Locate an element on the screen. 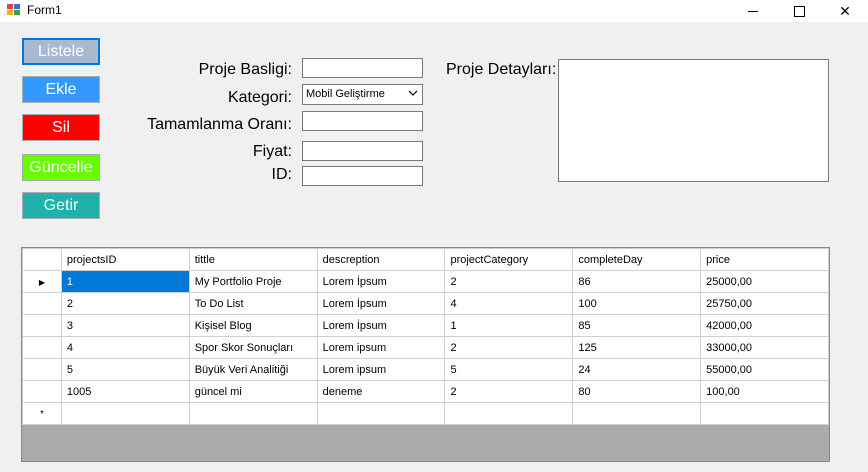 This screenshot has height=472, width=868. sil-button: Sil is located at coordinates (61, 127).